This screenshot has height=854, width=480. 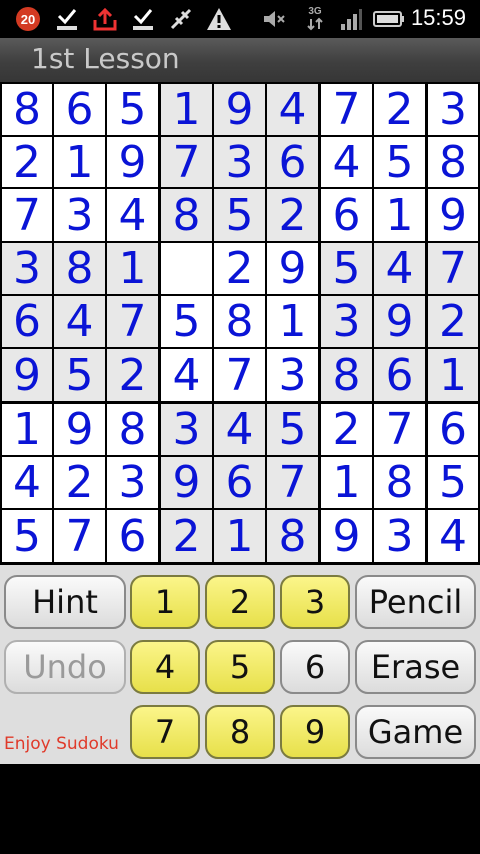 What do you see at coordinates (181, 19) in the screenshot?
I see `usb-debug-icon` at bounding box center [181, 19].